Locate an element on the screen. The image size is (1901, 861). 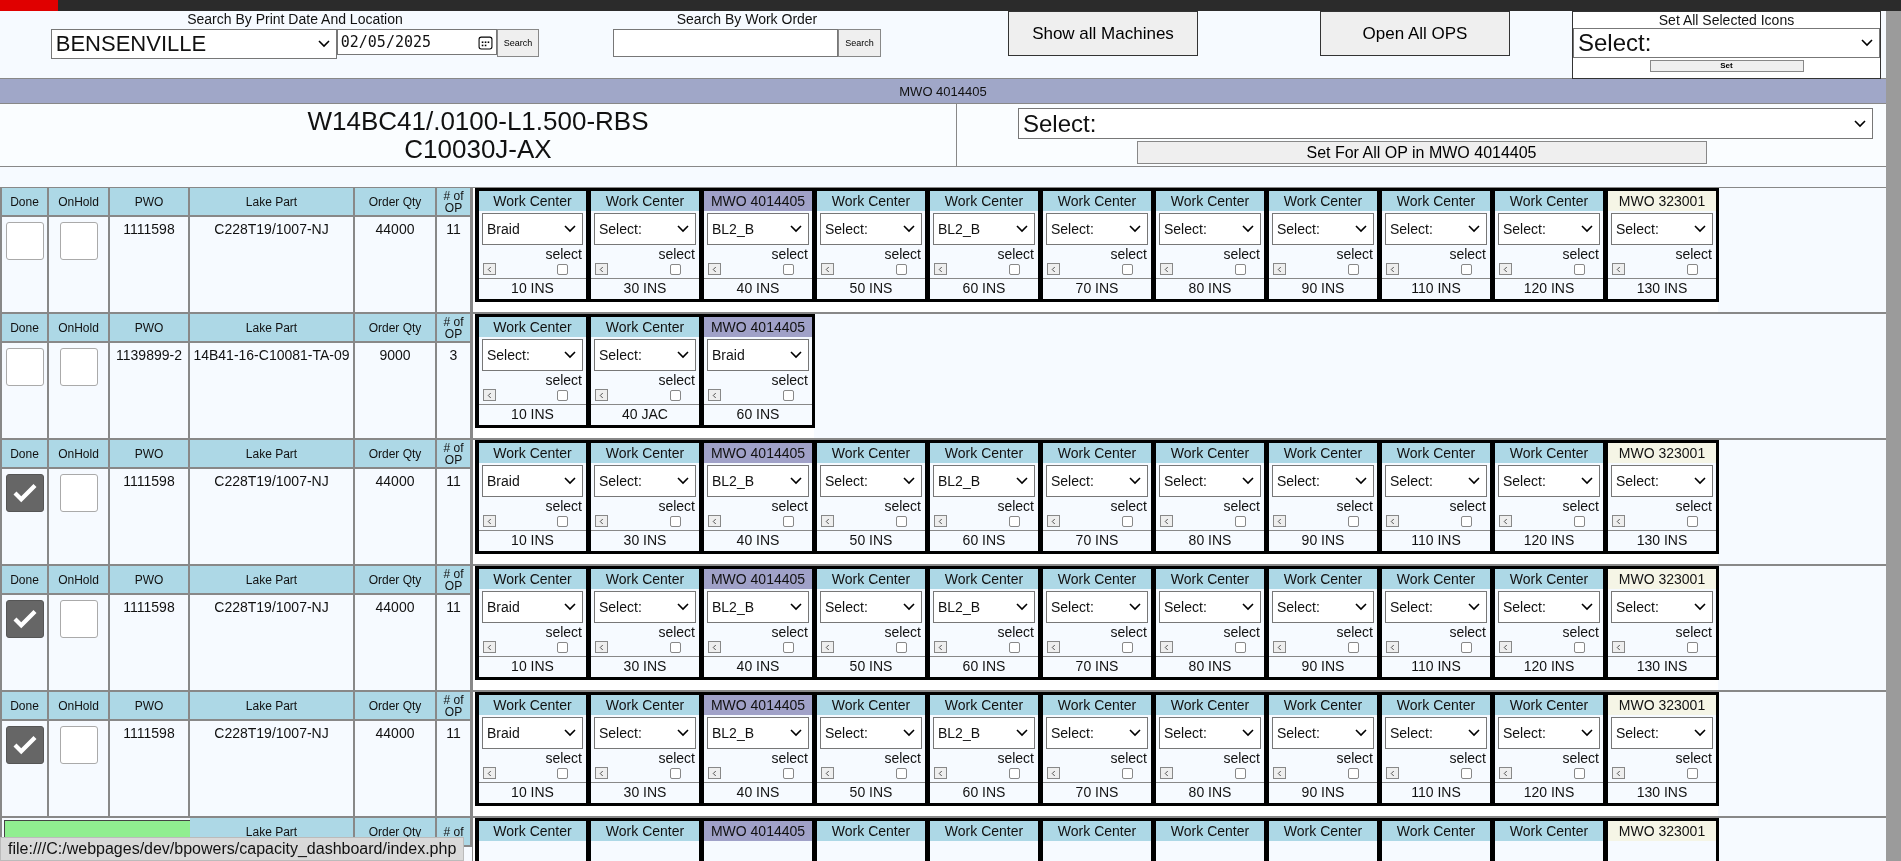
search-label: Search By Work Order is located at coordinates (747, 19).